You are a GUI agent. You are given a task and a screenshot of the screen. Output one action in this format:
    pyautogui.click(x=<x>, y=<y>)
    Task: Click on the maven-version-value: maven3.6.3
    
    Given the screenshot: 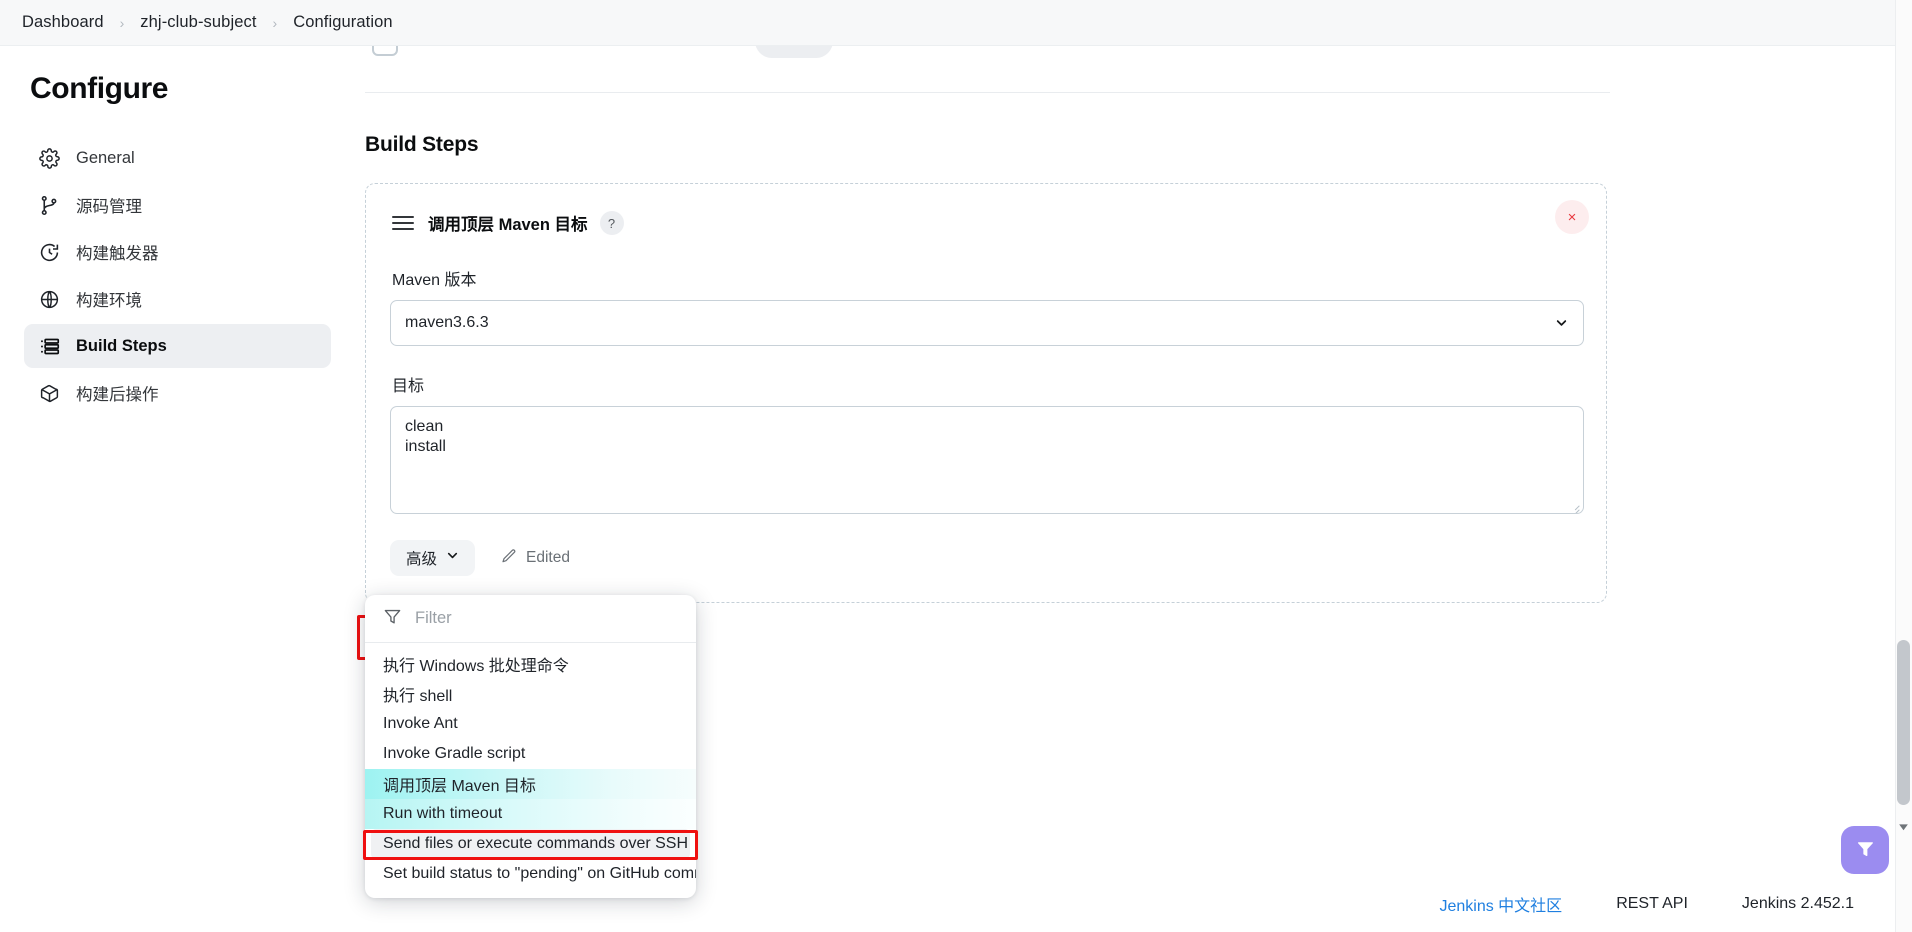 What is the action you would take?
    pyautogui.click(x=447, y=322)
    